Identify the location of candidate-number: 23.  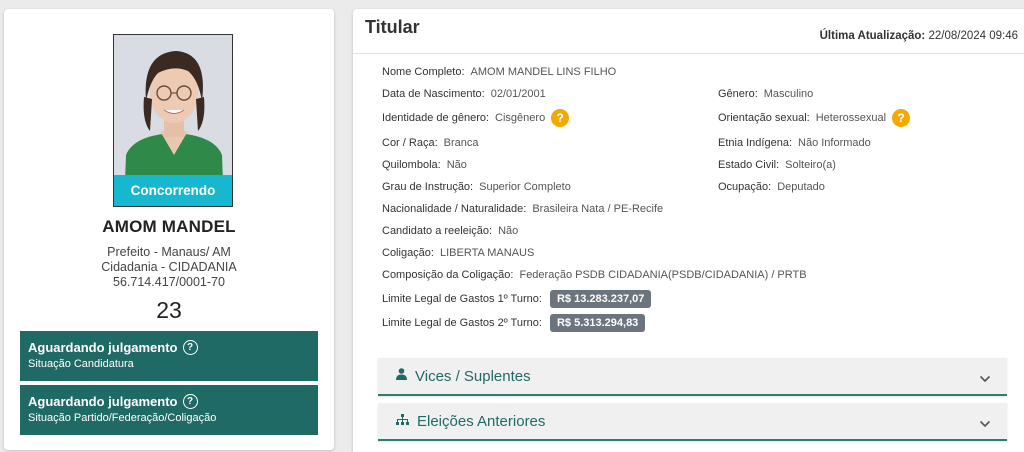
(169, 310).